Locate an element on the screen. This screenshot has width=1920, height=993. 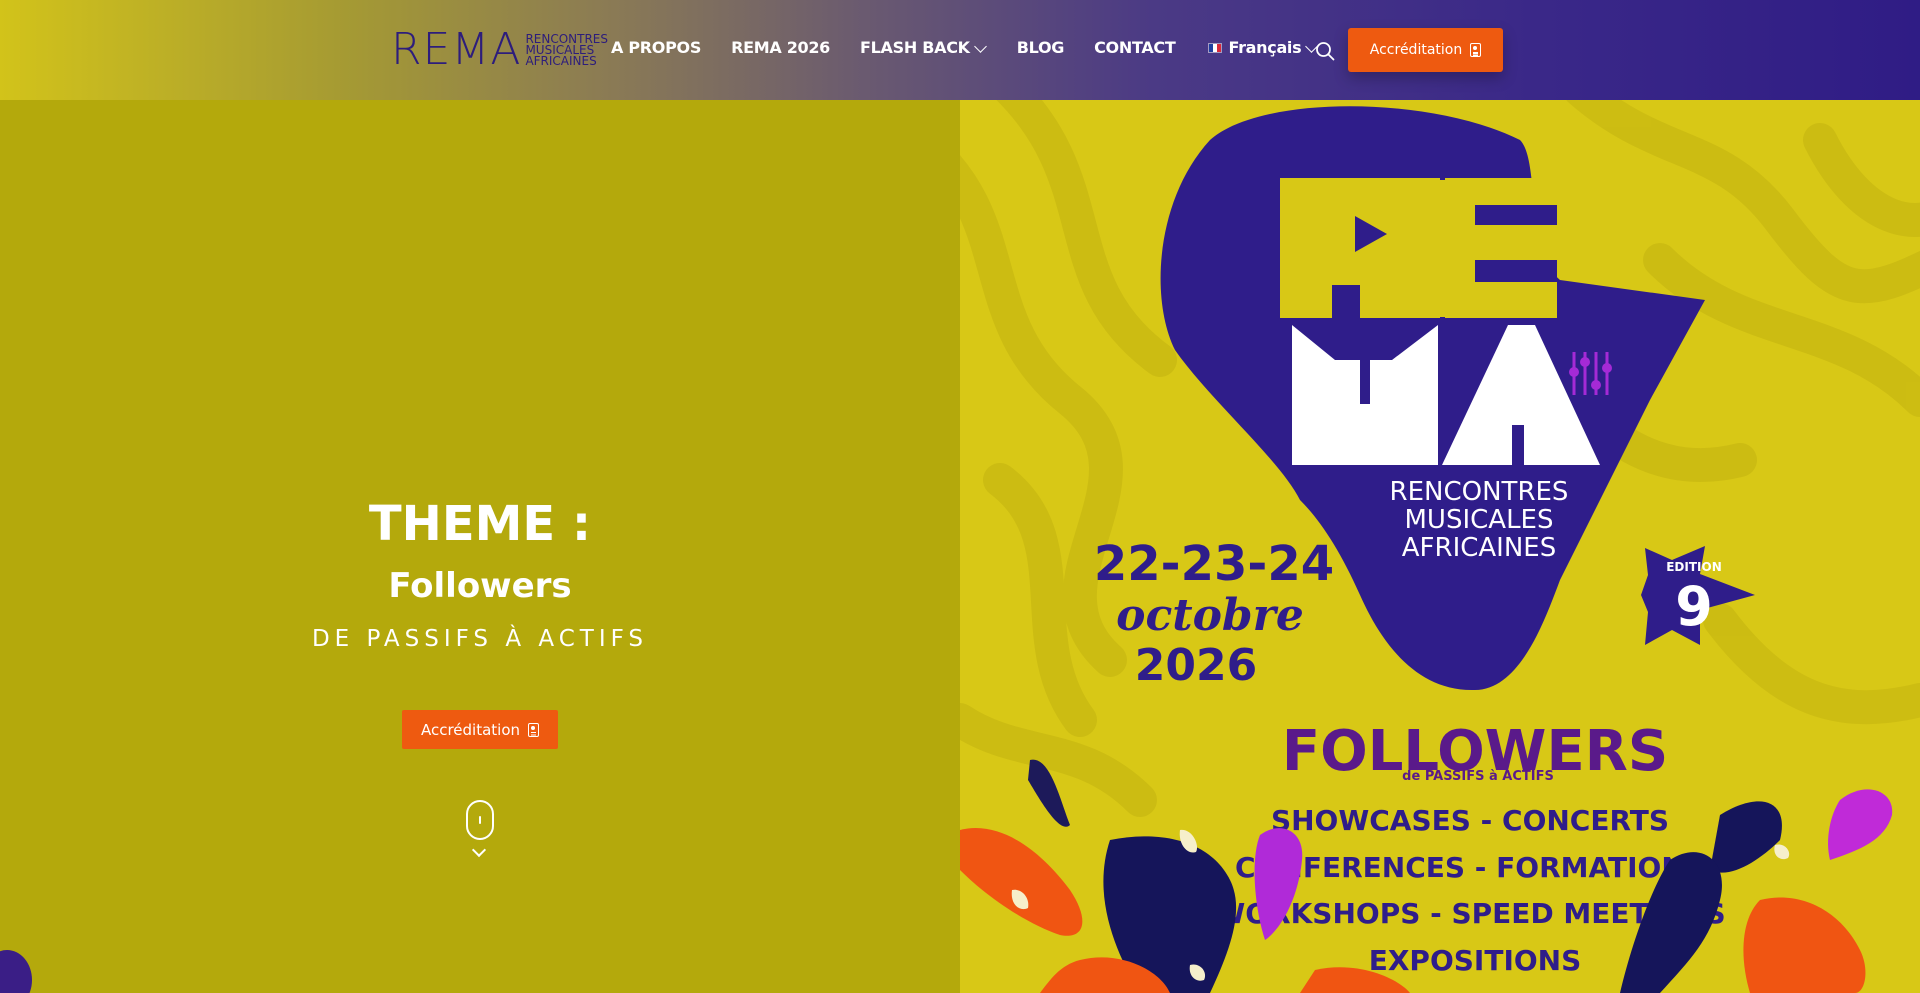
poster-org-line: AFRICAINES is located at coordinates (1479, 548).